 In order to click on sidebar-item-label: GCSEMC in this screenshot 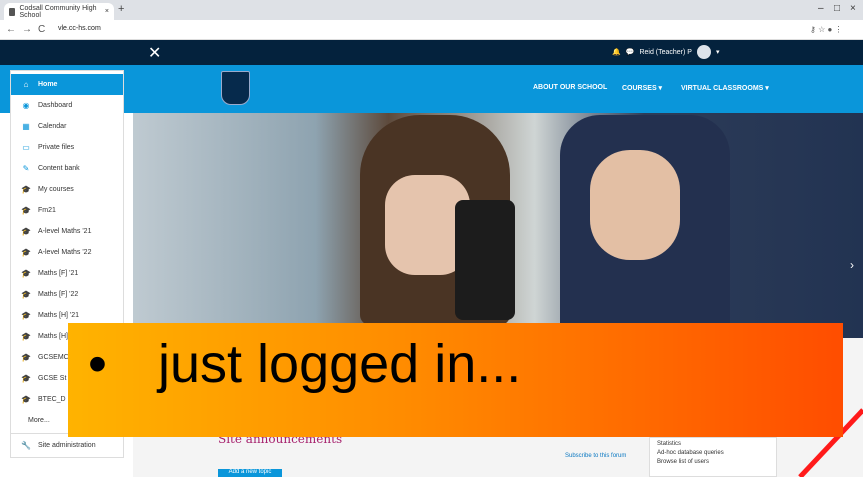, I will do `click(53, 357)`.